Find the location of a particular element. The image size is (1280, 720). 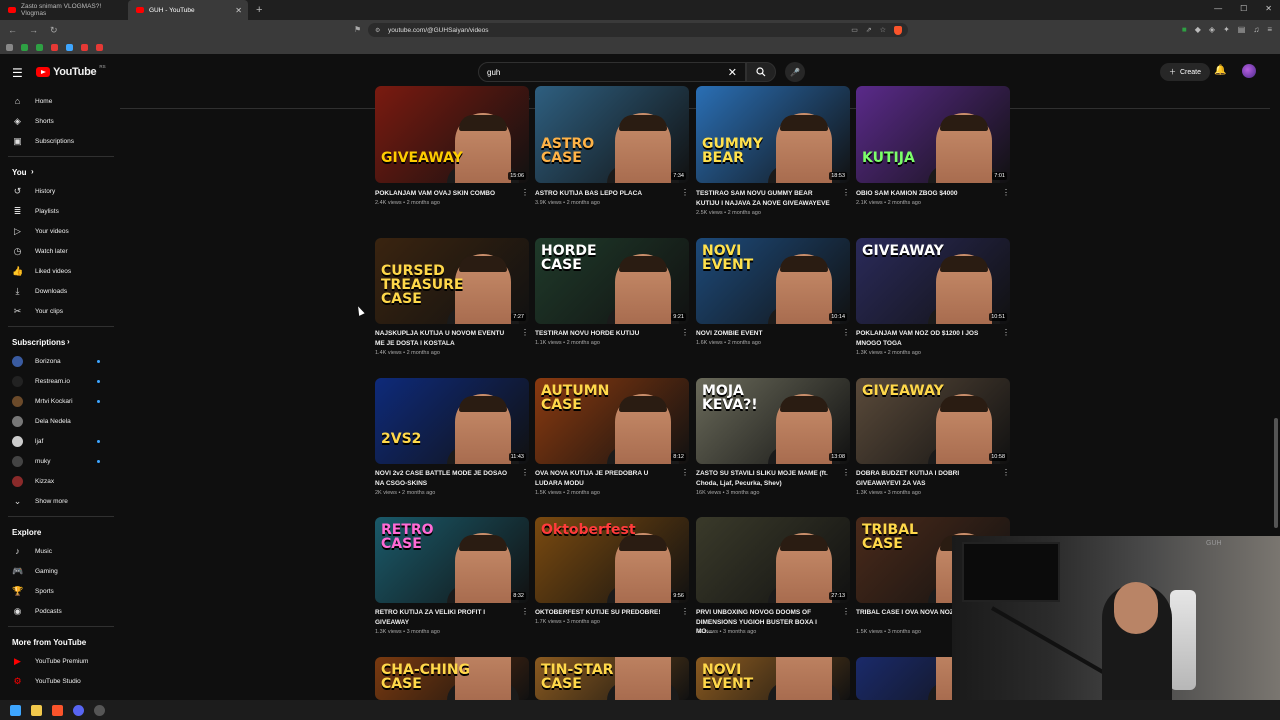

close-window-icon: ✕ is located at coordinates (1268, 8).